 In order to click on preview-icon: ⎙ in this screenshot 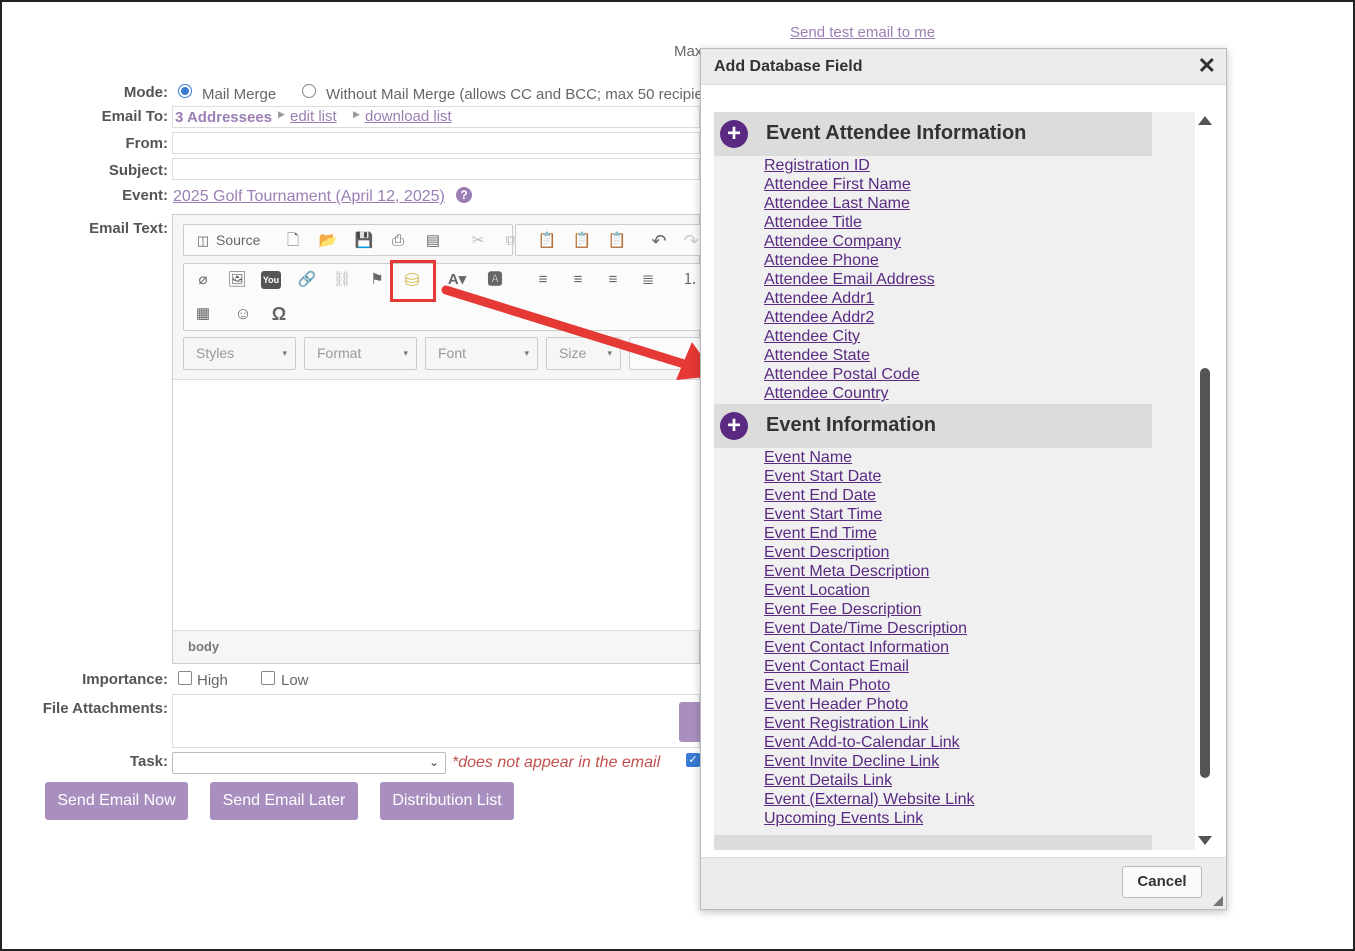, I will do `click(398, 241)`.